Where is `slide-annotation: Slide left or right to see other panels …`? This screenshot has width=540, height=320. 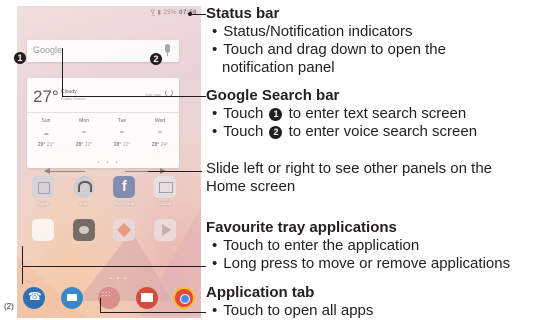 slide-annotation: Slide left or right to see other panels … is located at coordinates (349, 178).